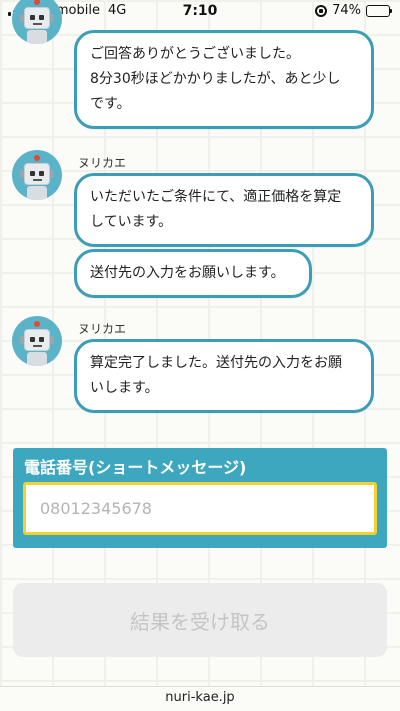  Describe the element at coordinates (131, 222) in the screenshot. I see `bubble-line: しています。` at that location.